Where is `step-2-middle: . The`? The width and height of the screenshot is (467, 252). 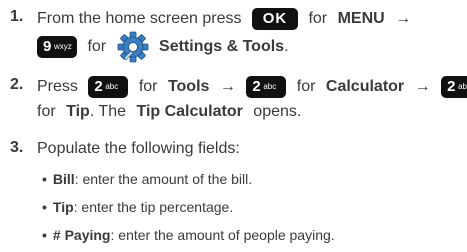
step-2-middle: . The is located at coordinates (107, 111).